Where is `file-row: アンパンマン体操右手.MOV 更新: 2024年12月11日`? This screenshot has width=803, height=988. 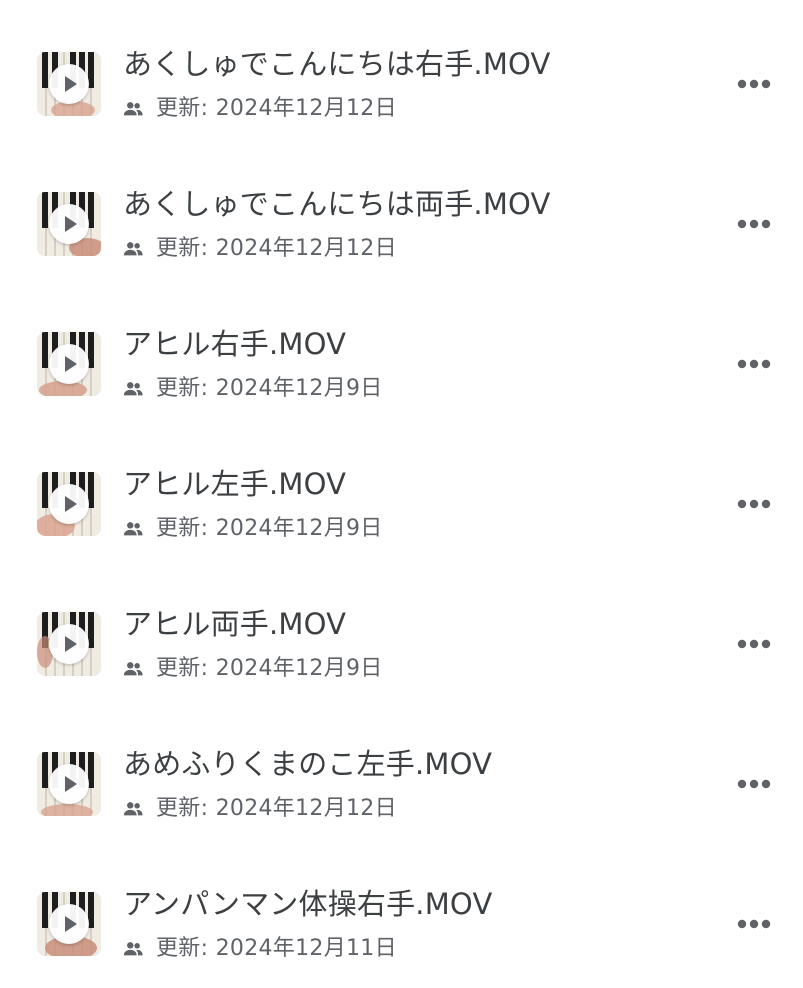
file-row: アンパンマン体操右手.MOV 更新: 2024年12月11日 is located at coordinates (401, 910).